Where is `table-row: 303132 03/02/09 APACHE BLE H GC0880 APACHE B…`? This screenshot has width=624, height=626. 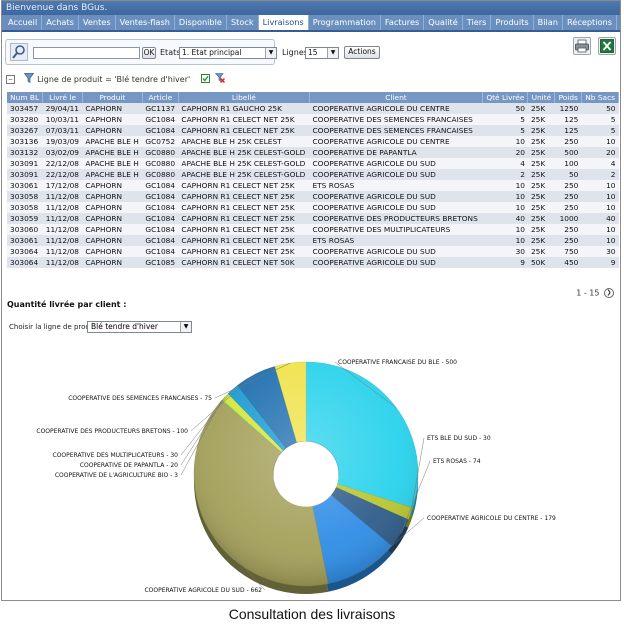 table-row: 303132 03/02/09 APACHE BLE H GC0880 APACHE B… is located at coordinates (313, 152).